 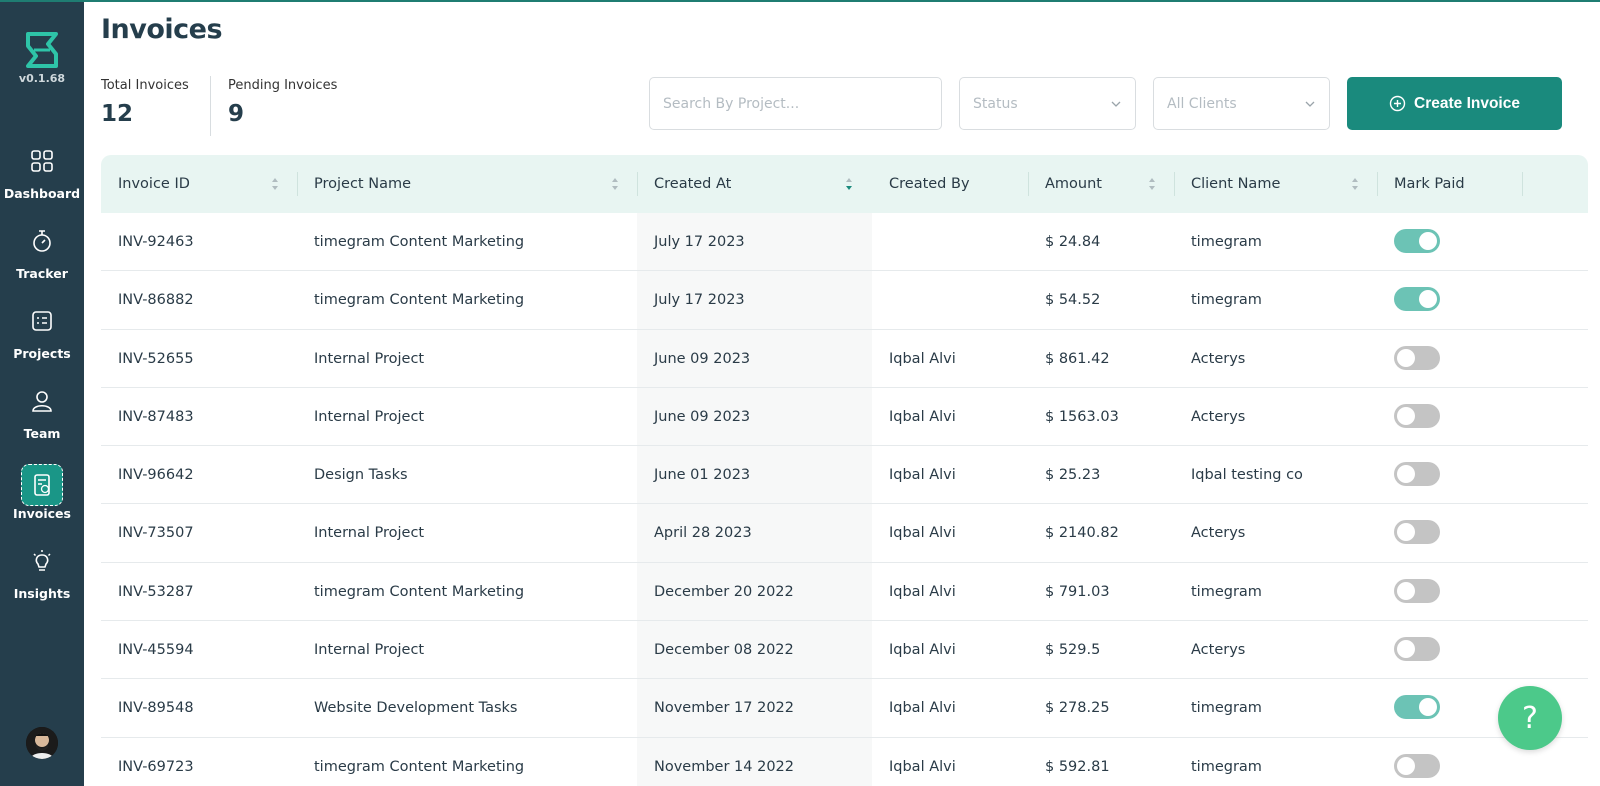 What do you see at coordinates (684, 184) in the screenshot?
I see `col-created-at: Created At` at bounding box center [684, 184].